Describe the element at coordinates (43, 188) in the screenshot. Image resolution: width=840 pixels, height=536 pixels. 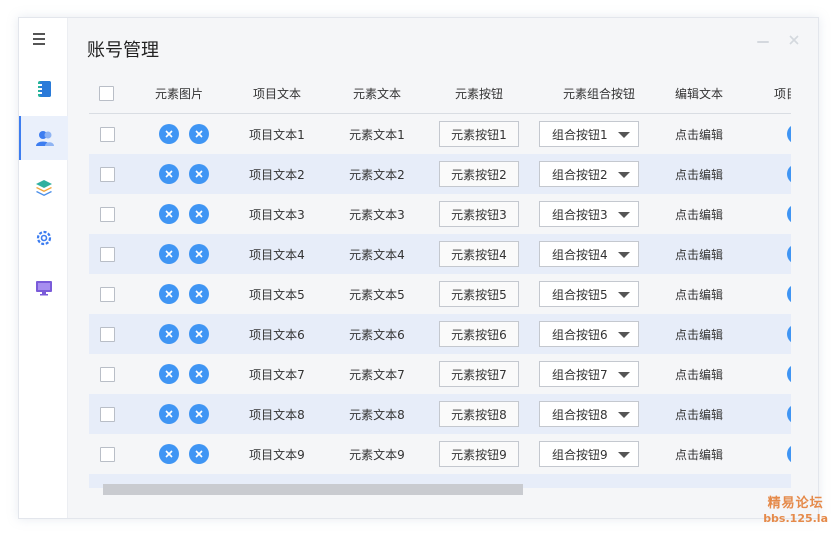
I see `sidebar-item-layers` at that location.